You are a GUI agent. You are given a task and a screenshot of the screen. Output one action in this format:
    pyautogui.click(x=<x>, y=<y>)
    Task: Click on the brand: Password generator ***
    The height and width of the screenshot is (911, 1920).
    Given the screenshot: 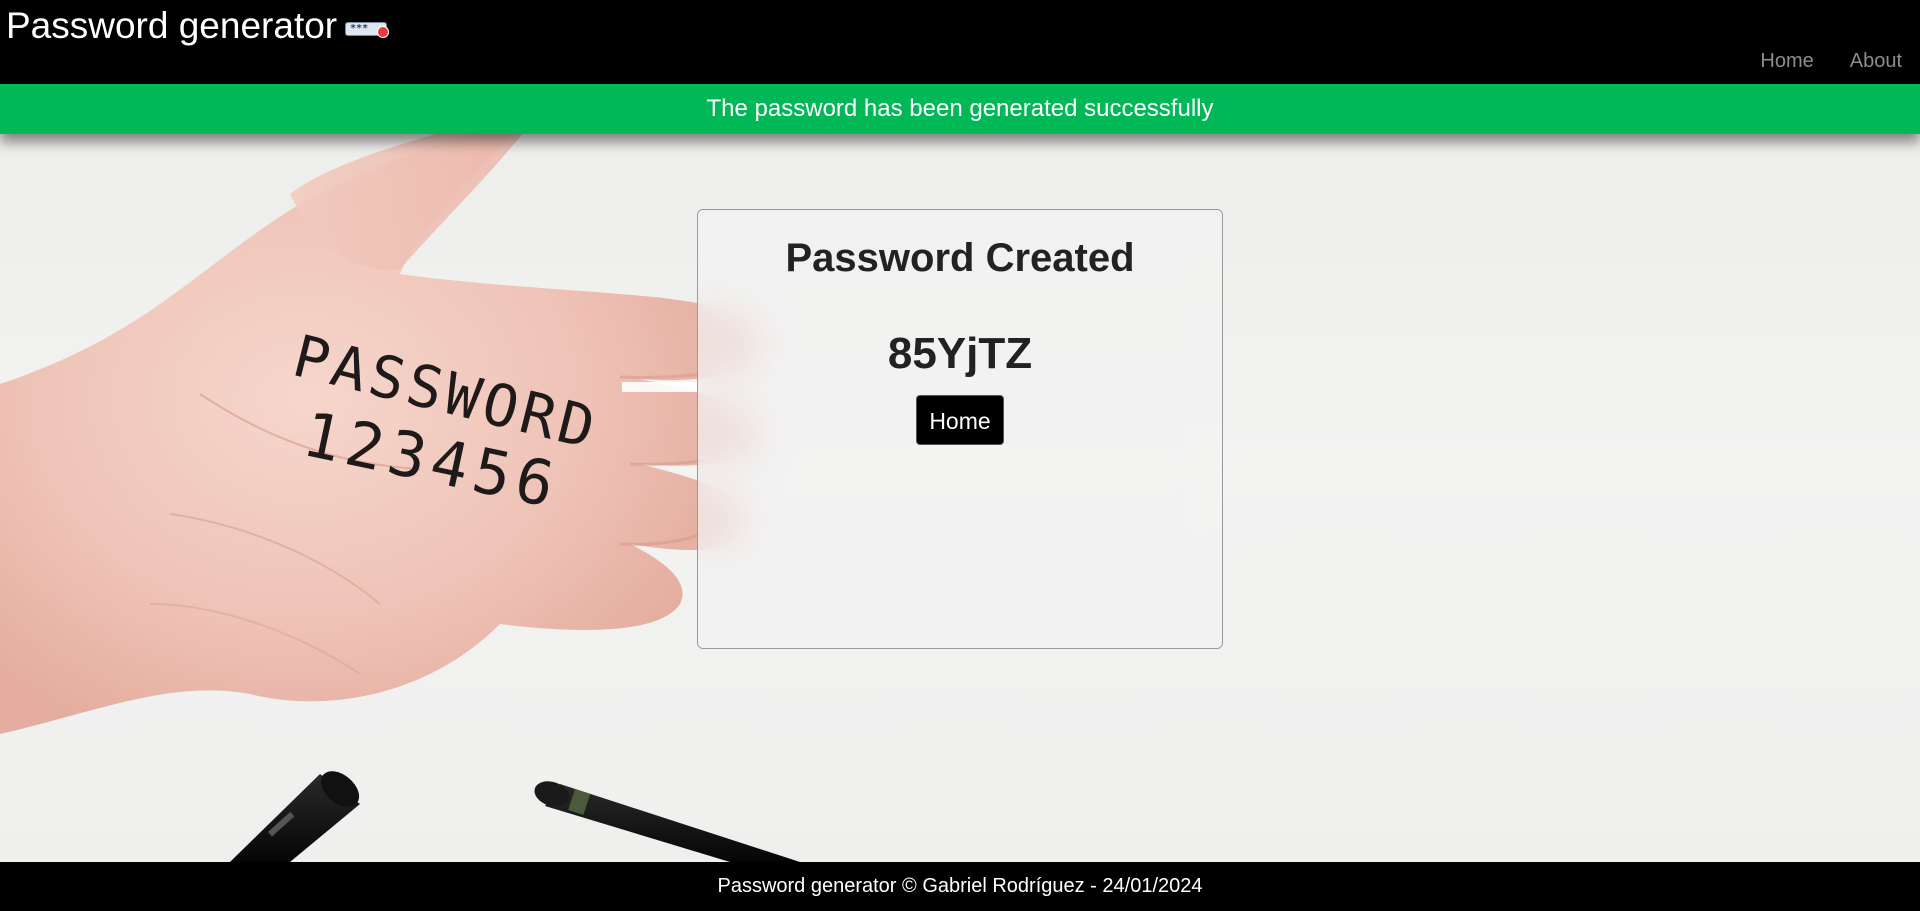 What is the action you would take?
    pyautogui.click(x=198, y=26)
    